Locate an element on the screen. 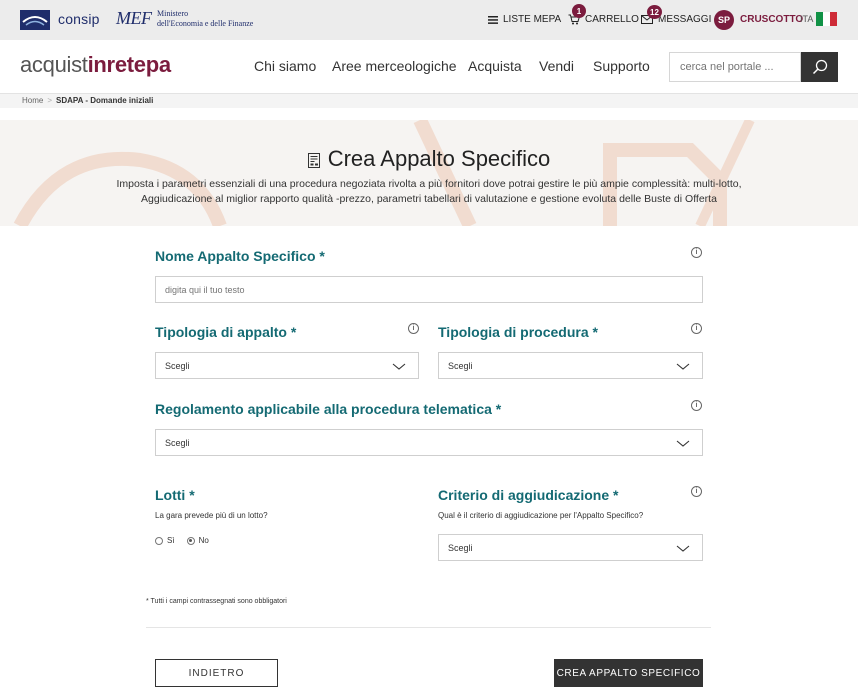 The height and width of the screenshot is (689, 858). search-button is located at coordinates (819, 67).